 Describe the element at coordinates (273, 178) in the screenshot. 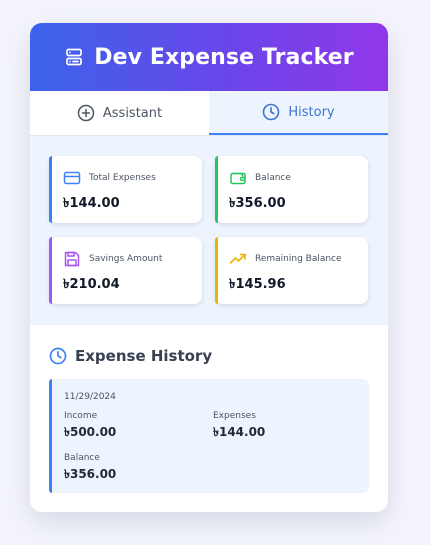

I see `balance-label: Balance` at that location.